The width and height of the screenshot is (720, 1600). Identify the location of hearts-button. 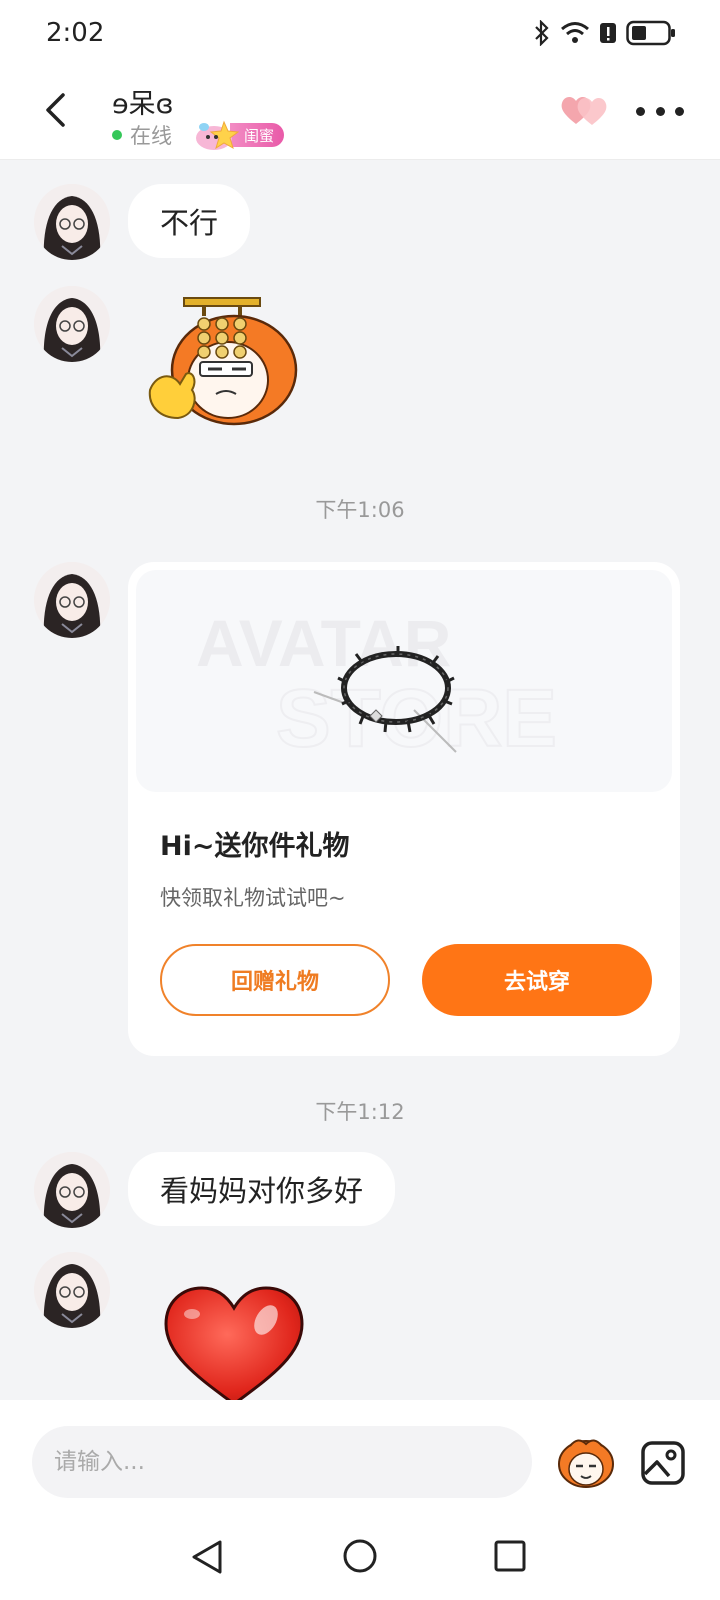
(585, 111).